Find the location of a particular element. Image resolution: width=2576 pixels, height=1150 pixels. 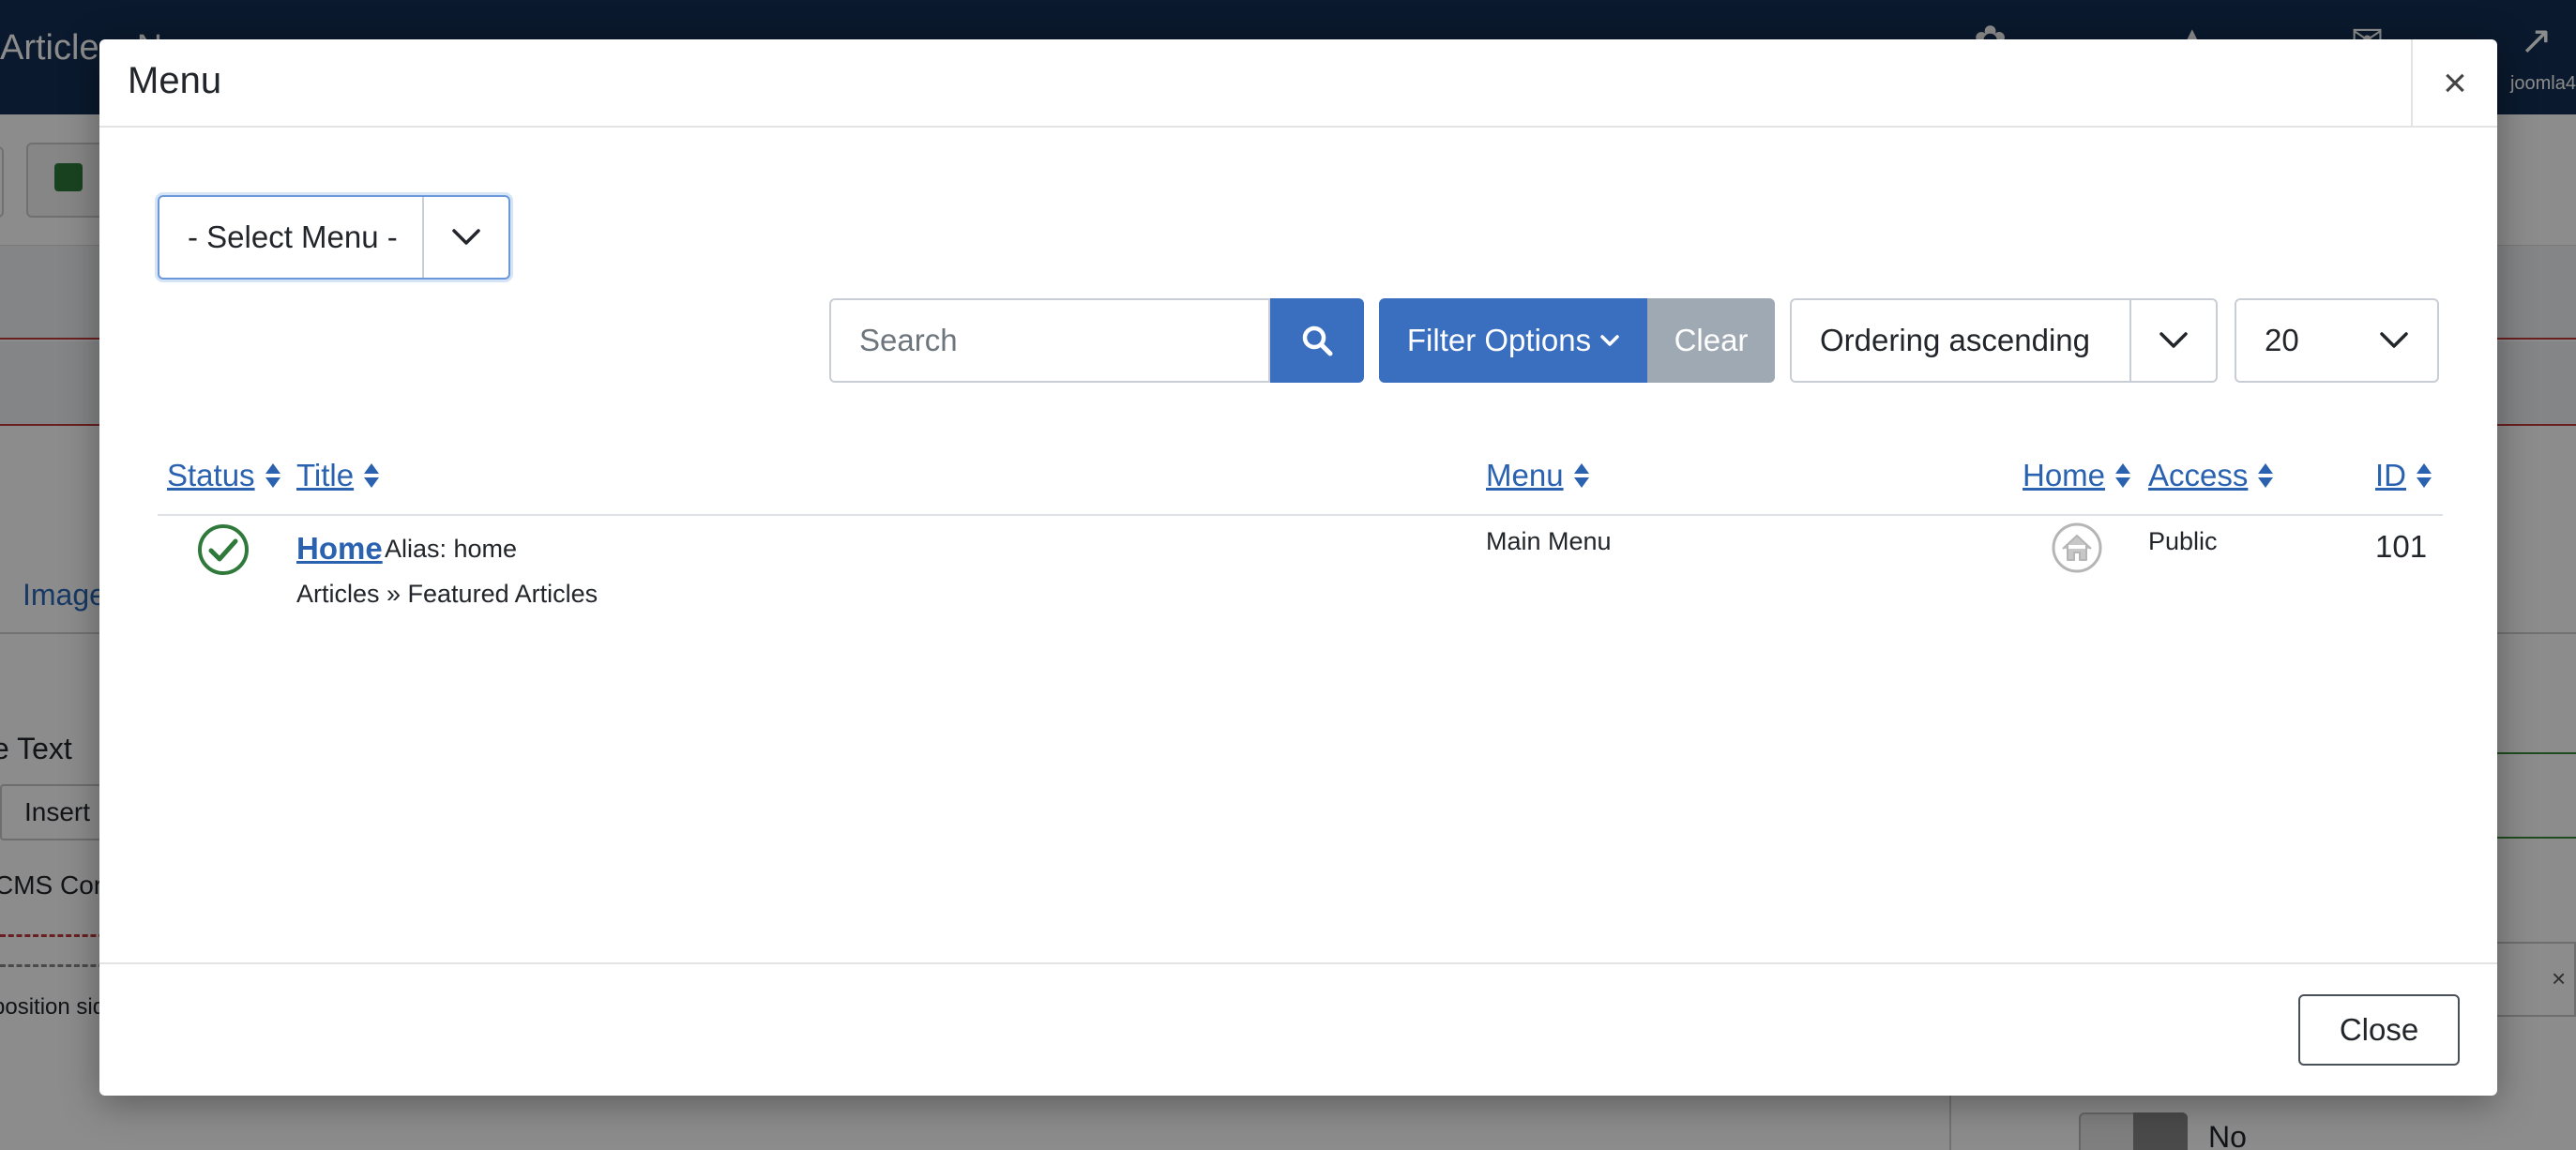

published-check-icon is located at coordinates (223, 550).